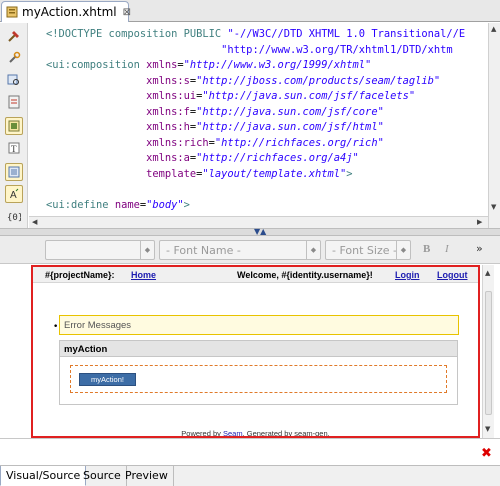  I want to click on logout-link: Logout, so click(452, 275).